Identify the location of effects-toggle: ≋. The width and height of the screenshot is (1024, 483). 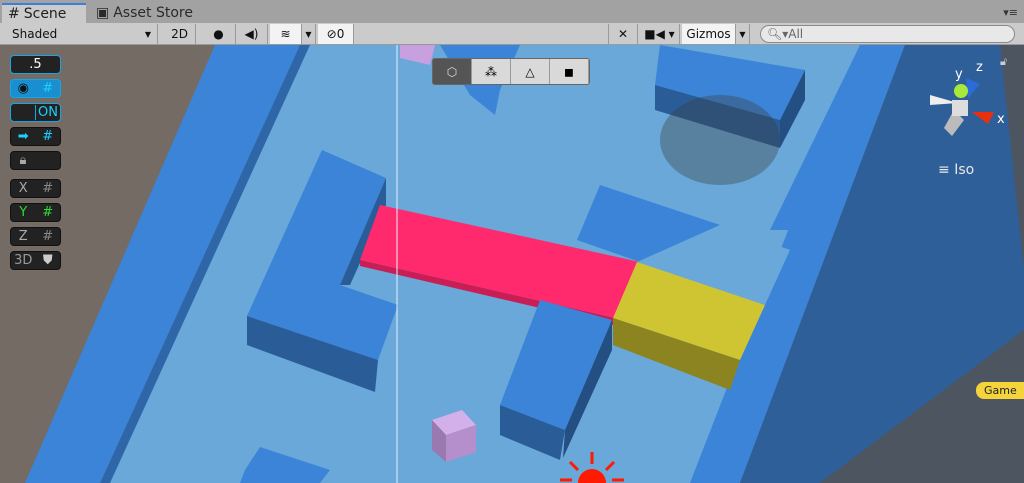
(286, 34).